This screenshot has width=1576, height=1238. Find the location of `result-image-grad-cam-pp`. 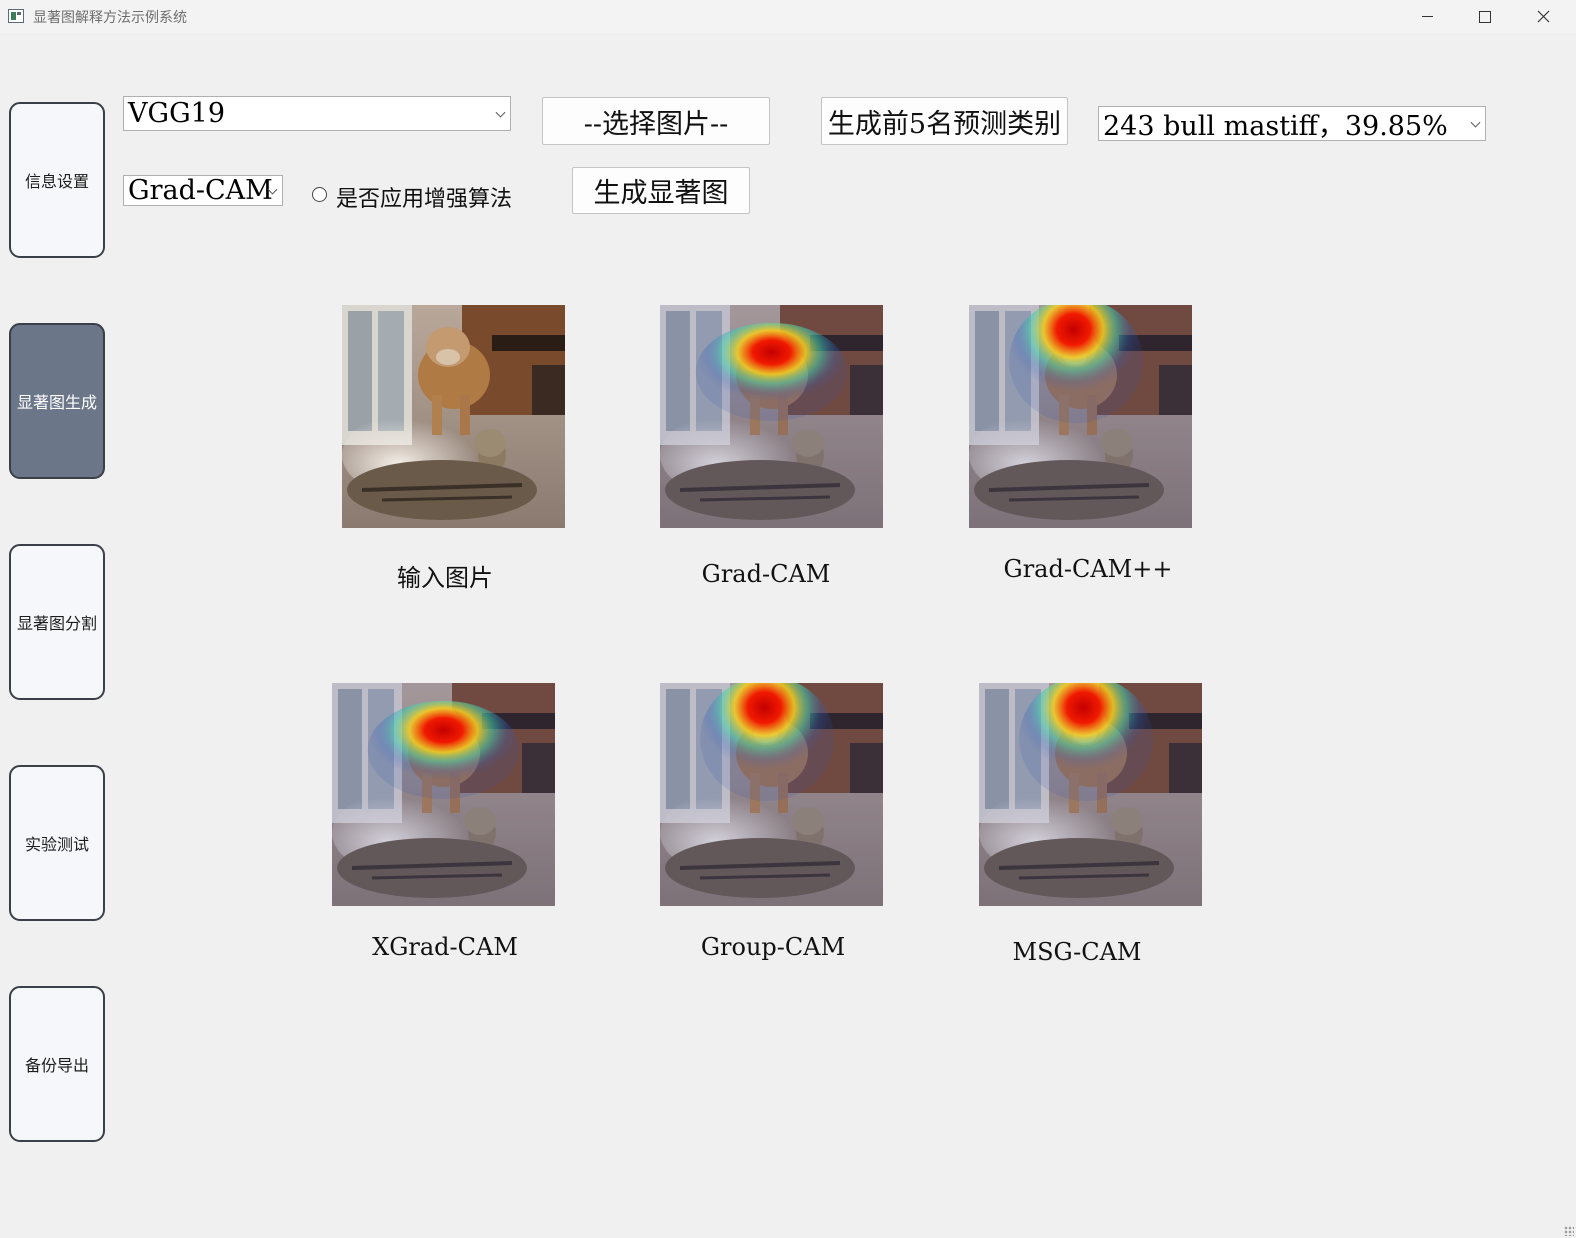

result-image-grad-cam-pp is located at coordinates (1080, 416).